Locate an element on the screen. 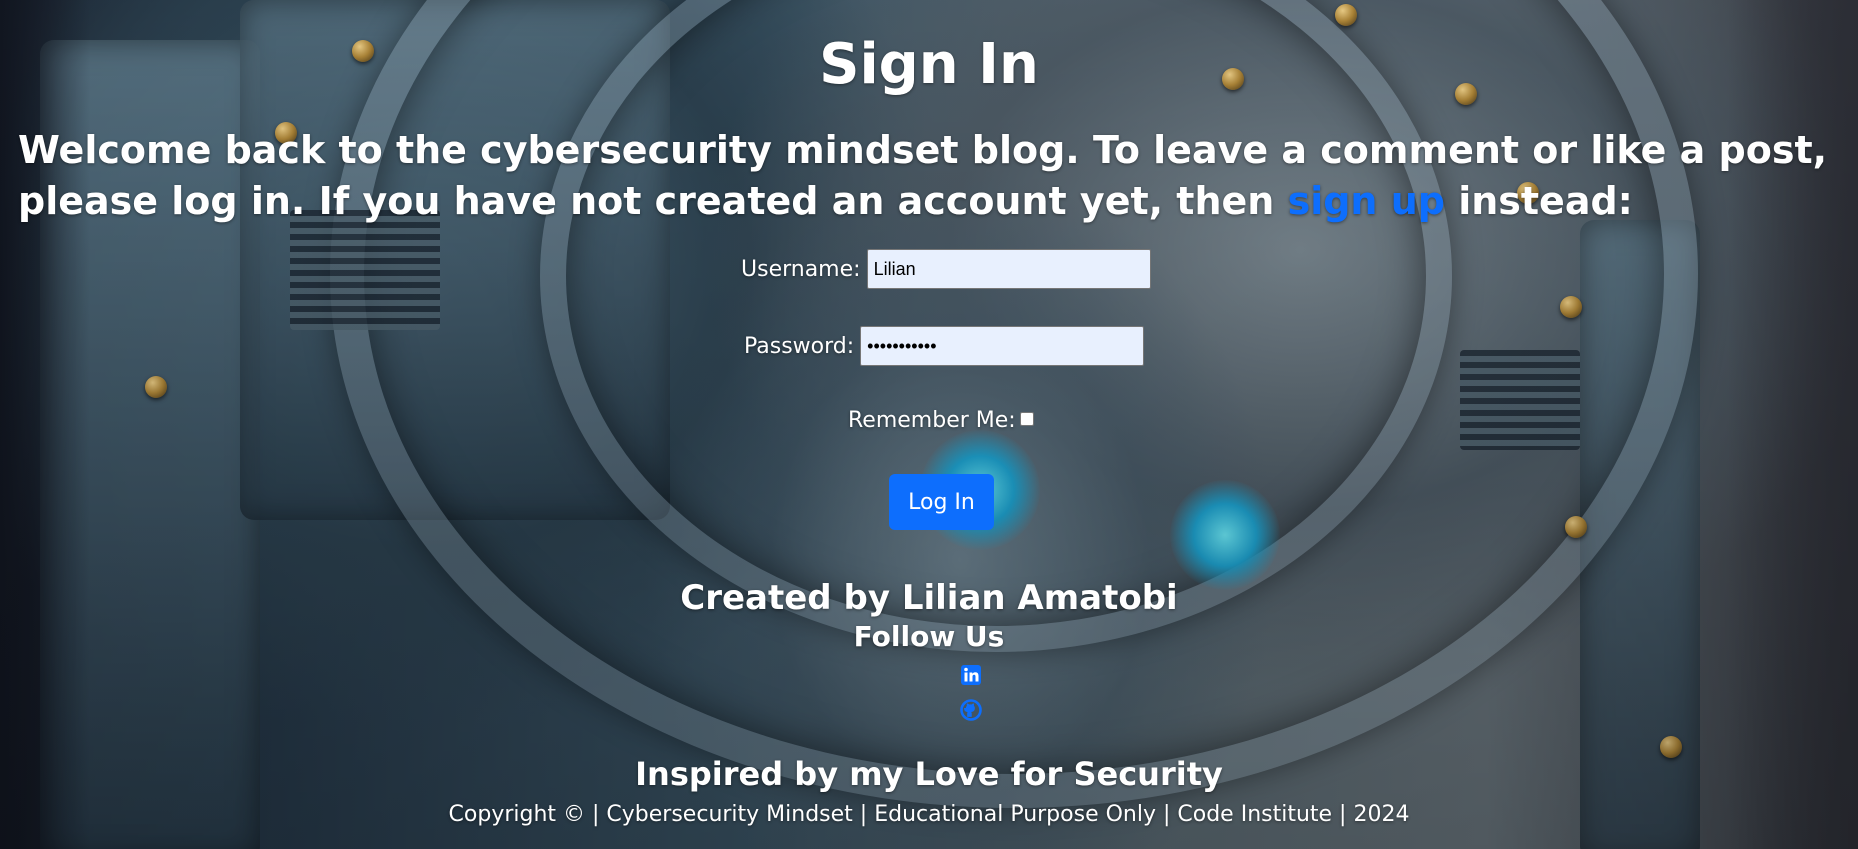 This screenshot has width=1858, height=849. password-label: Password: is located at coordinates (799, 346).